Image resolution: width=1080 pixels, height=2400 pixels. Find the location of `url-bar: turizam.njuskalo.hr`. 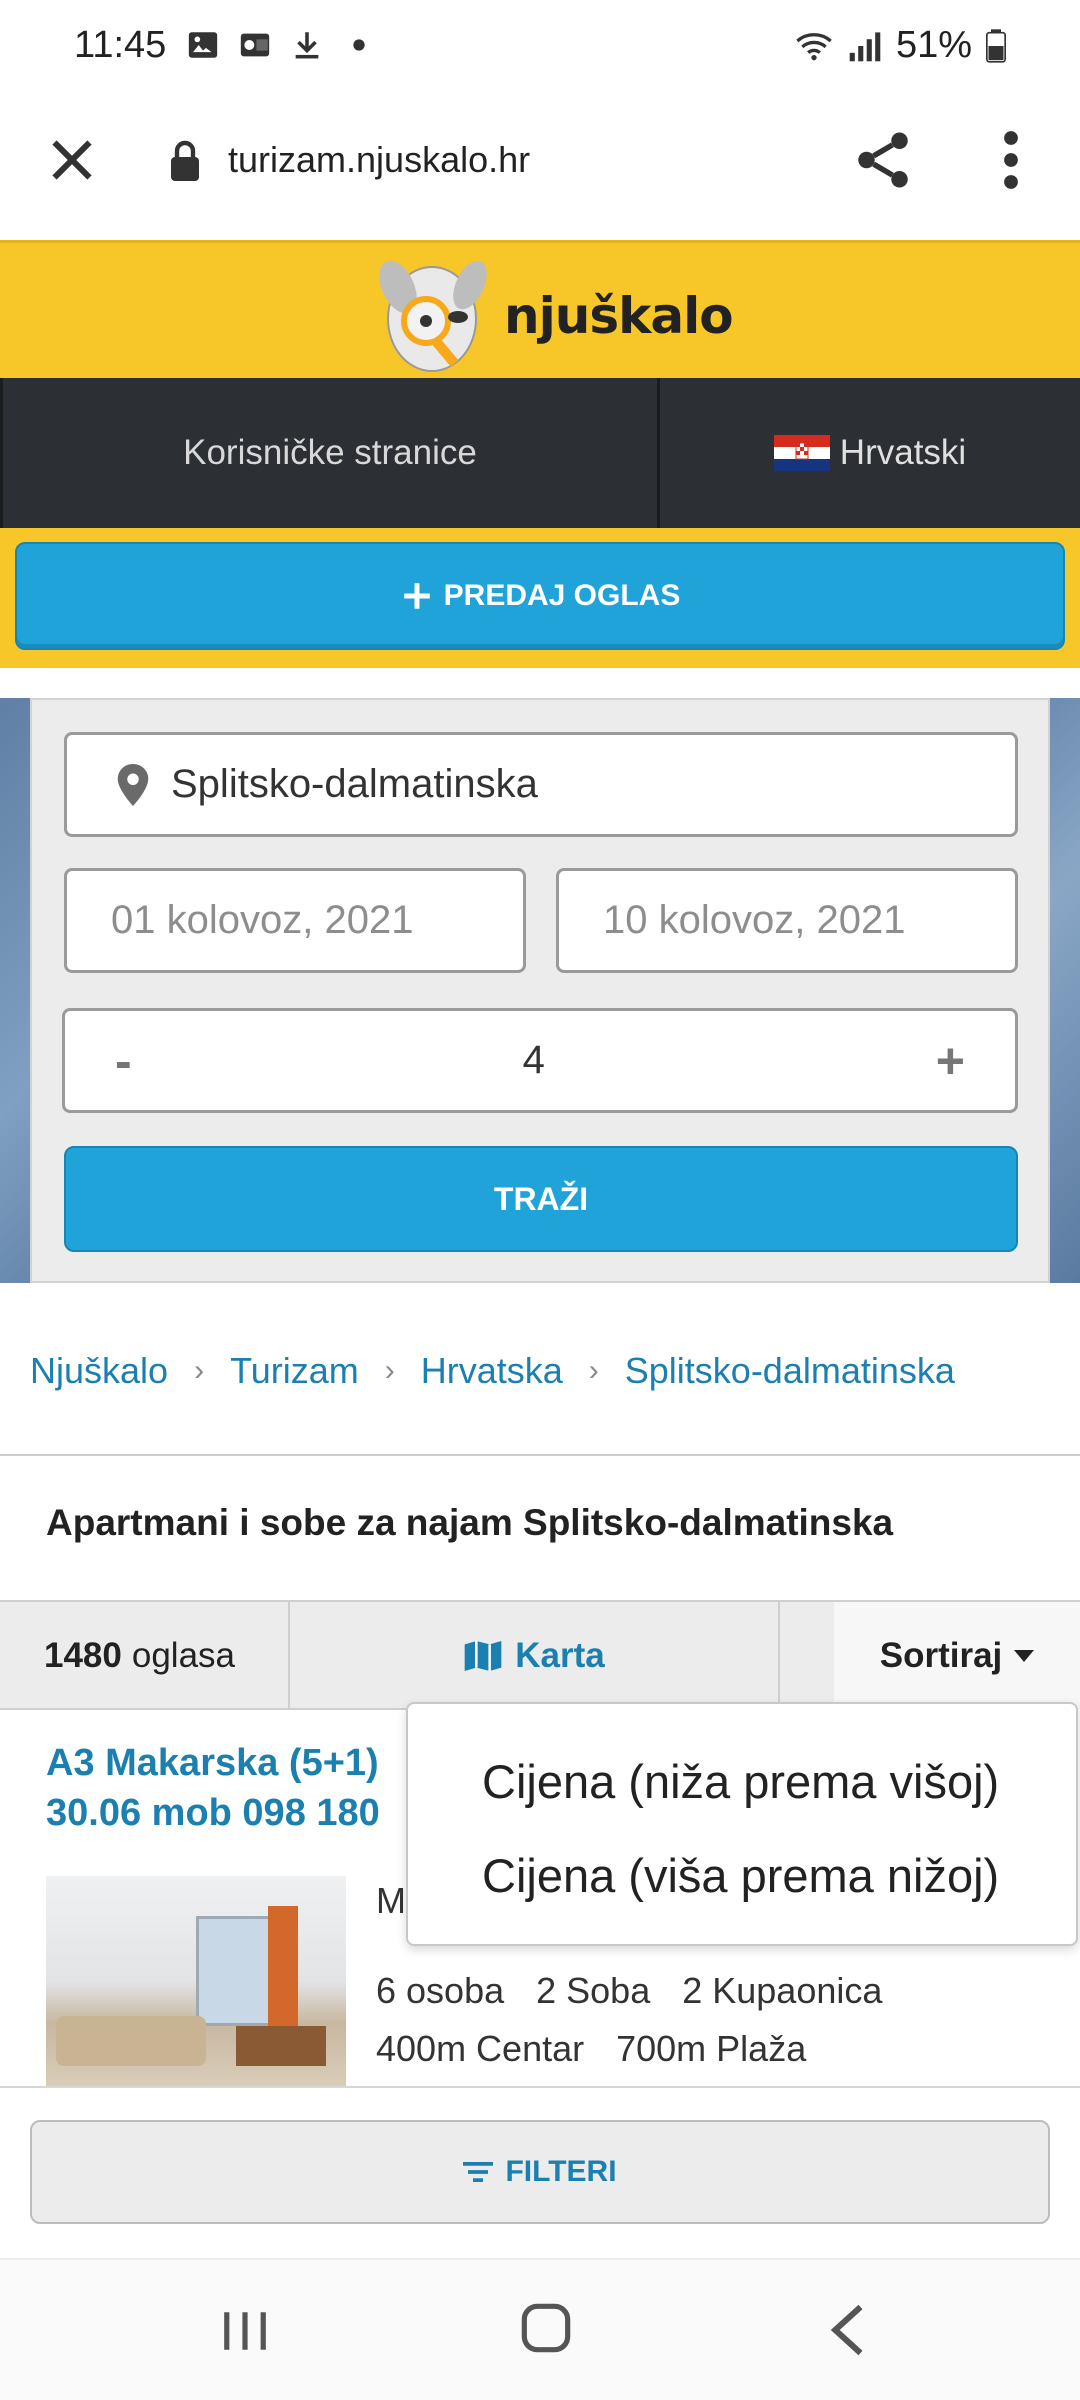

url-bar: turizam.njuskalo.hr is located at coordinates (379, 160).